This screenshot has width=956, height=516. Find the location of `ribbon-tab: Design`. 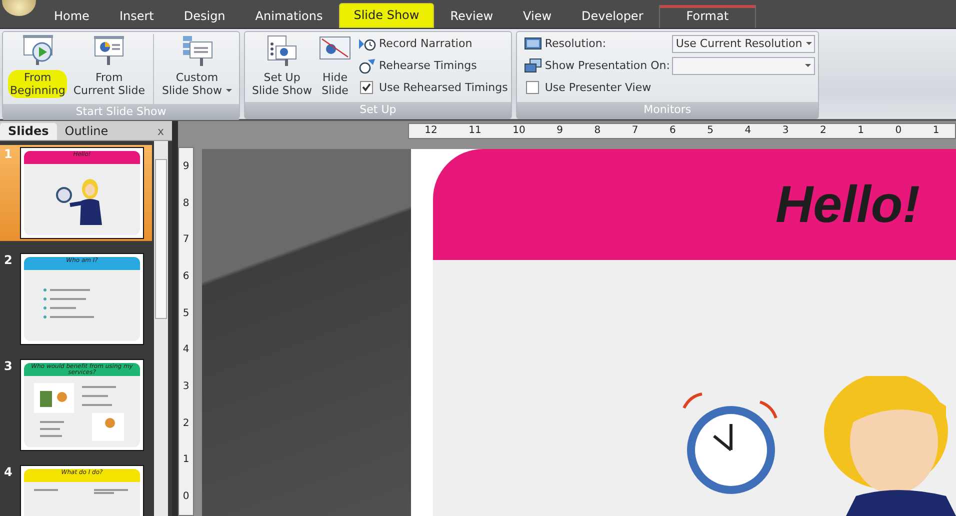

ribbon-tab: Design is located at coordinates (205, 16).